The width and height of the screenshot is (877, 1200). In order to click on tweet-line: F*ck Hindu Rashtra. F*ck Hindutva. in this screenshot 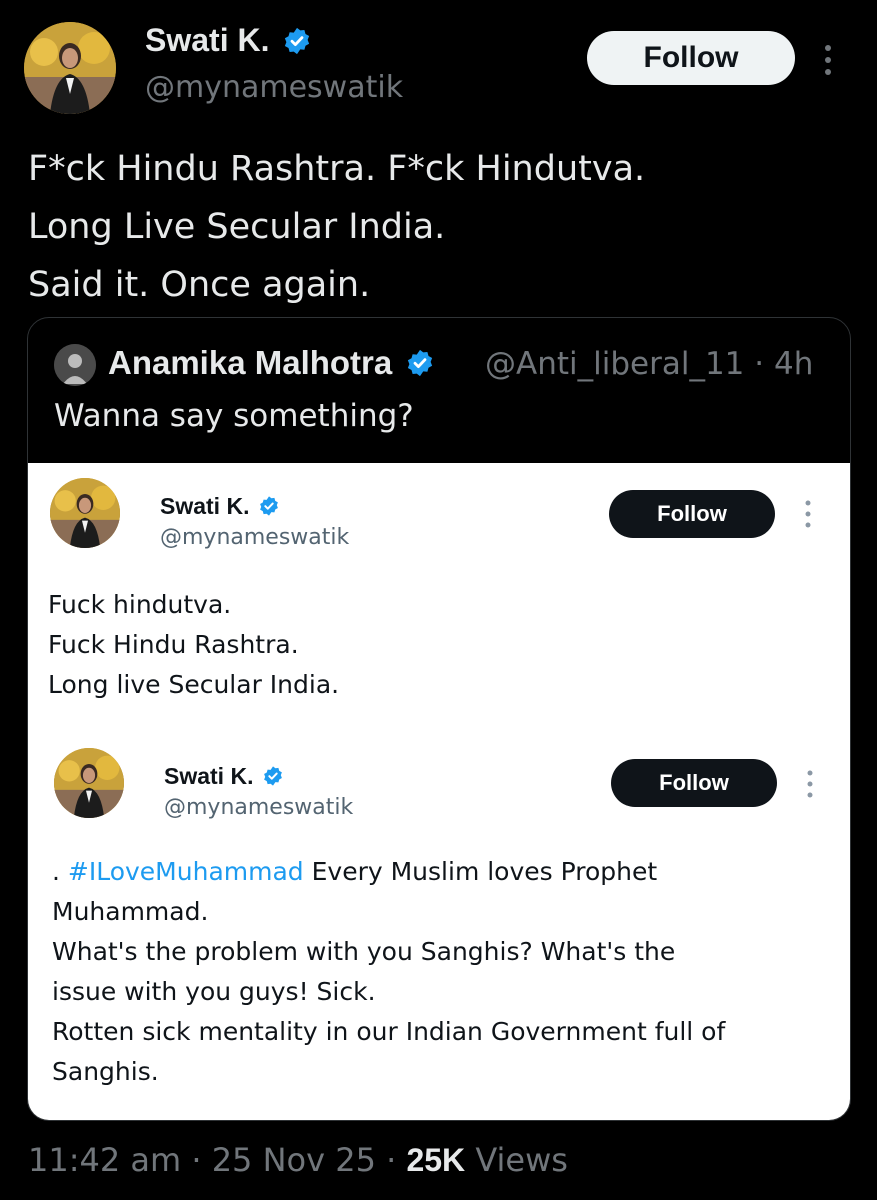, I will do `click(337, 169)`.